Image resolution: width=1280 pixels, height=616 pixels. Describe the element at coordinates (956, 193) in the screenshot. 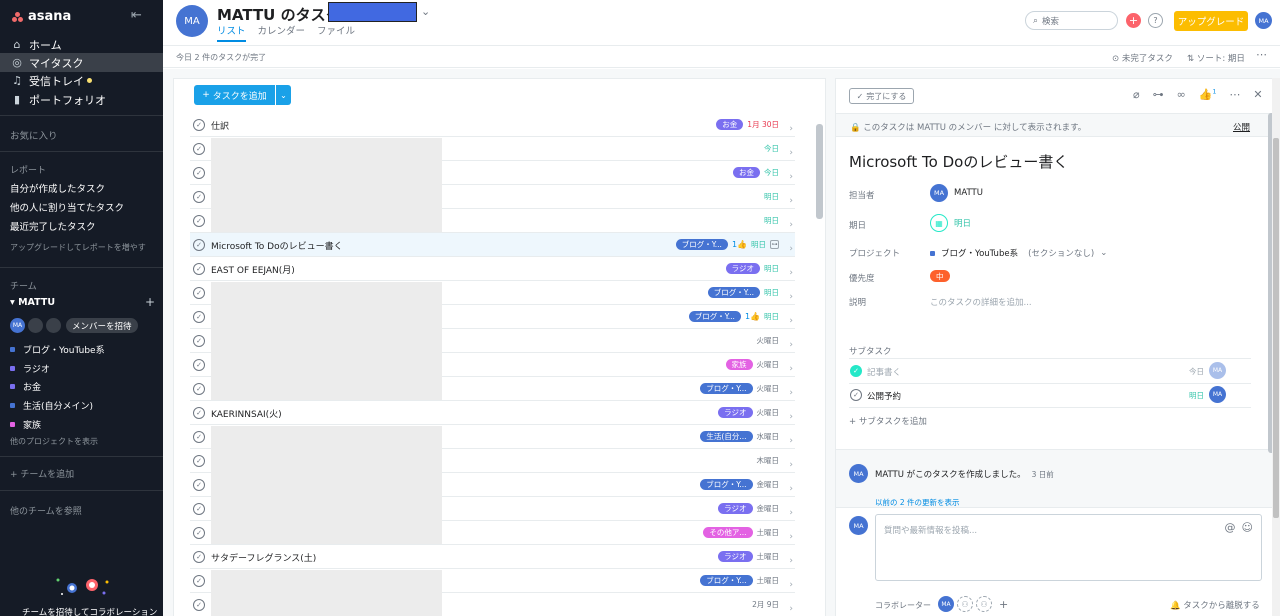

I see `assignee-field: MA MATTU` at that location.